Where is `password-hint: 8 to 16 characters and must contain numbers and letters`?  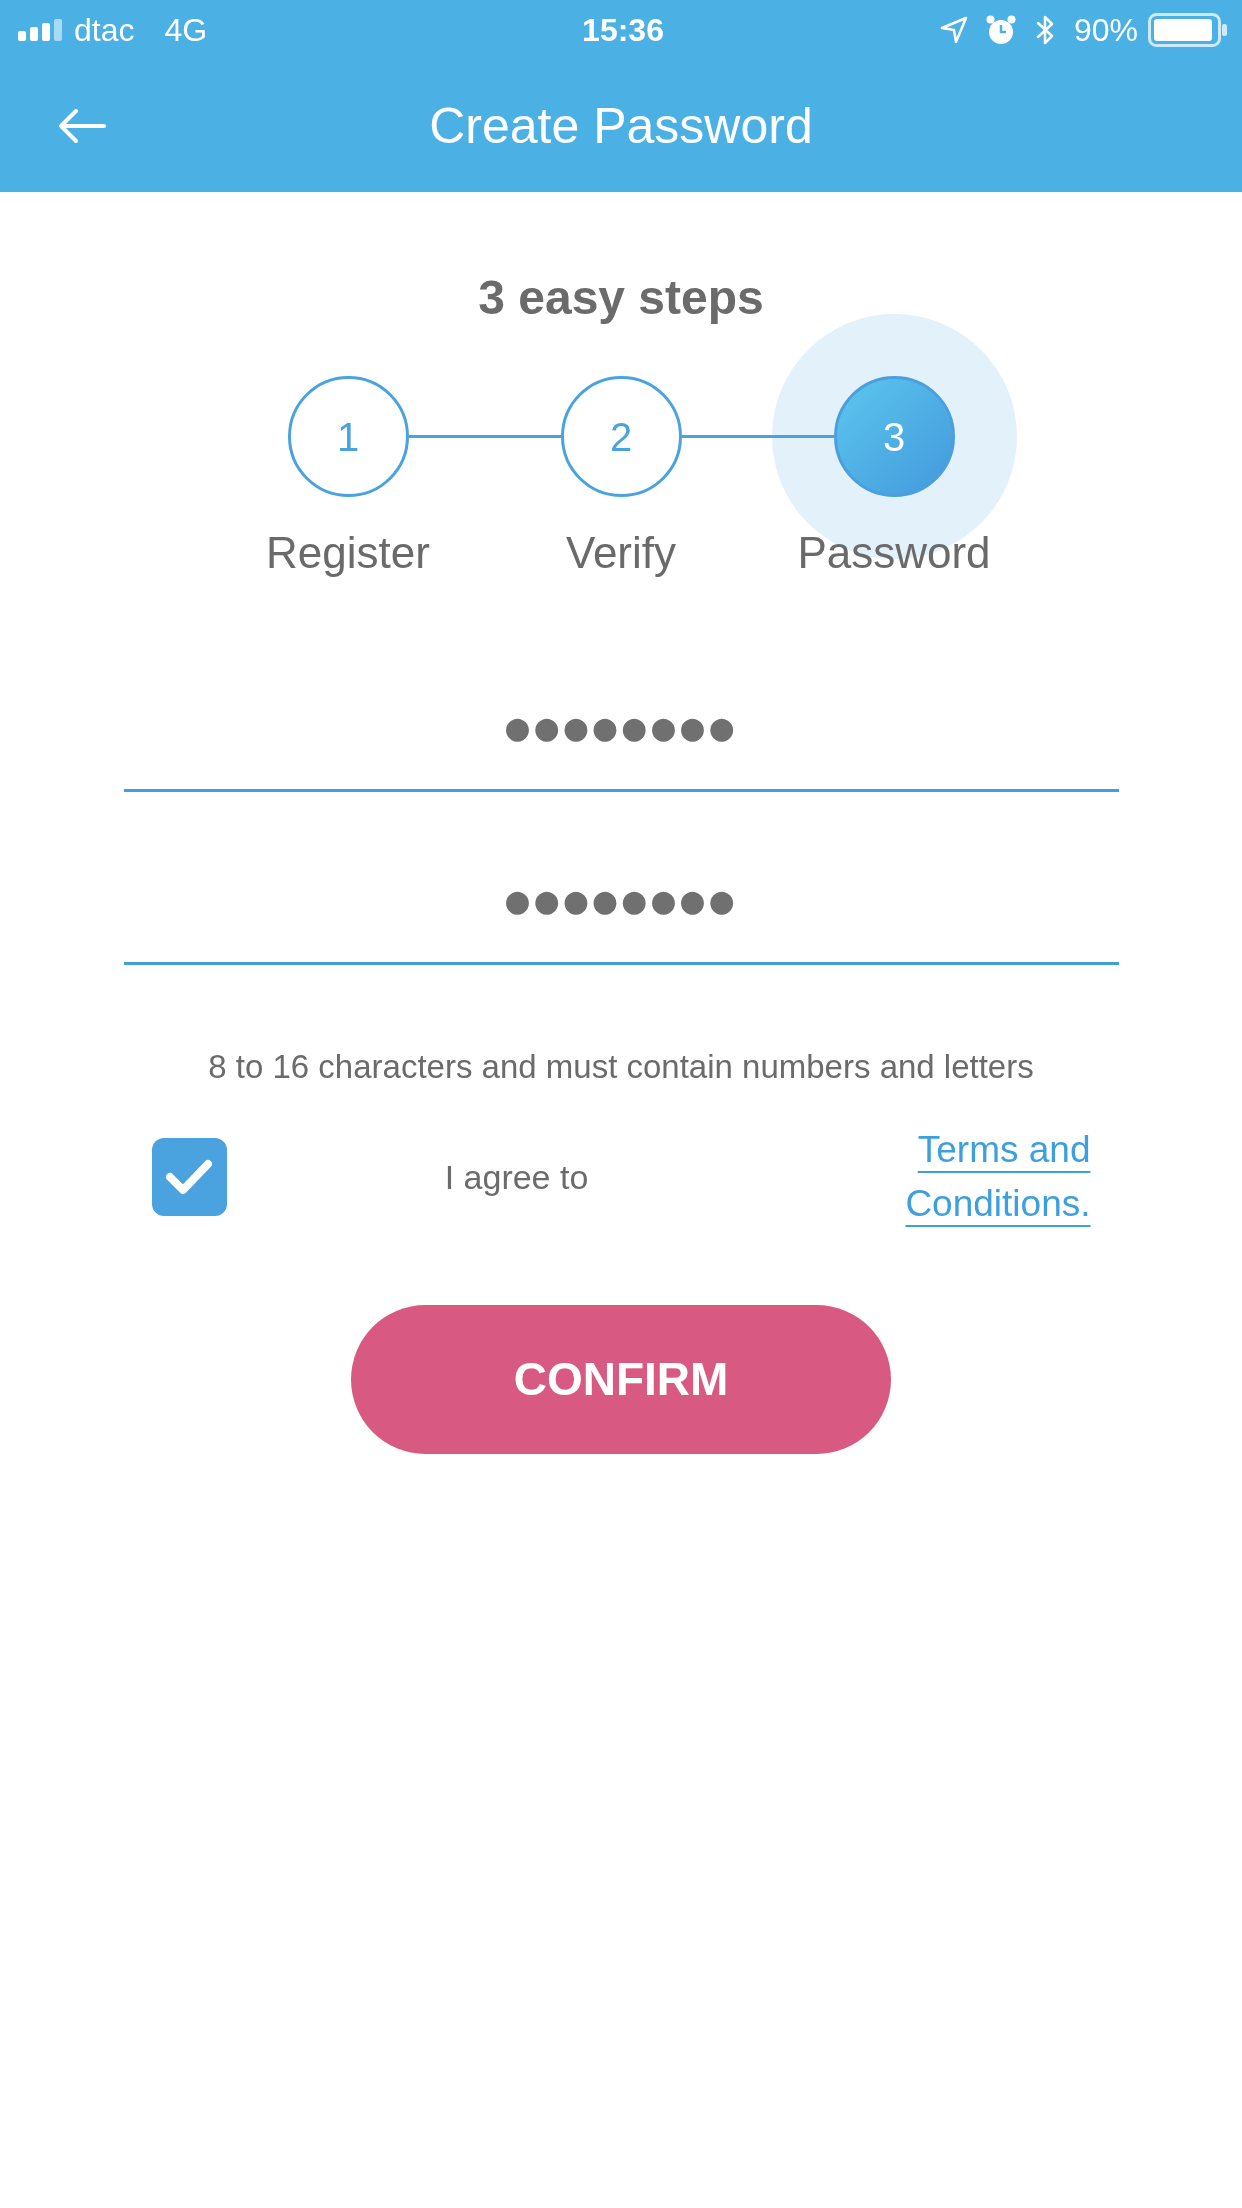 password-hint: 8 to 16 characters and must contain numbers and letters is located at coordinates (621, 1067).